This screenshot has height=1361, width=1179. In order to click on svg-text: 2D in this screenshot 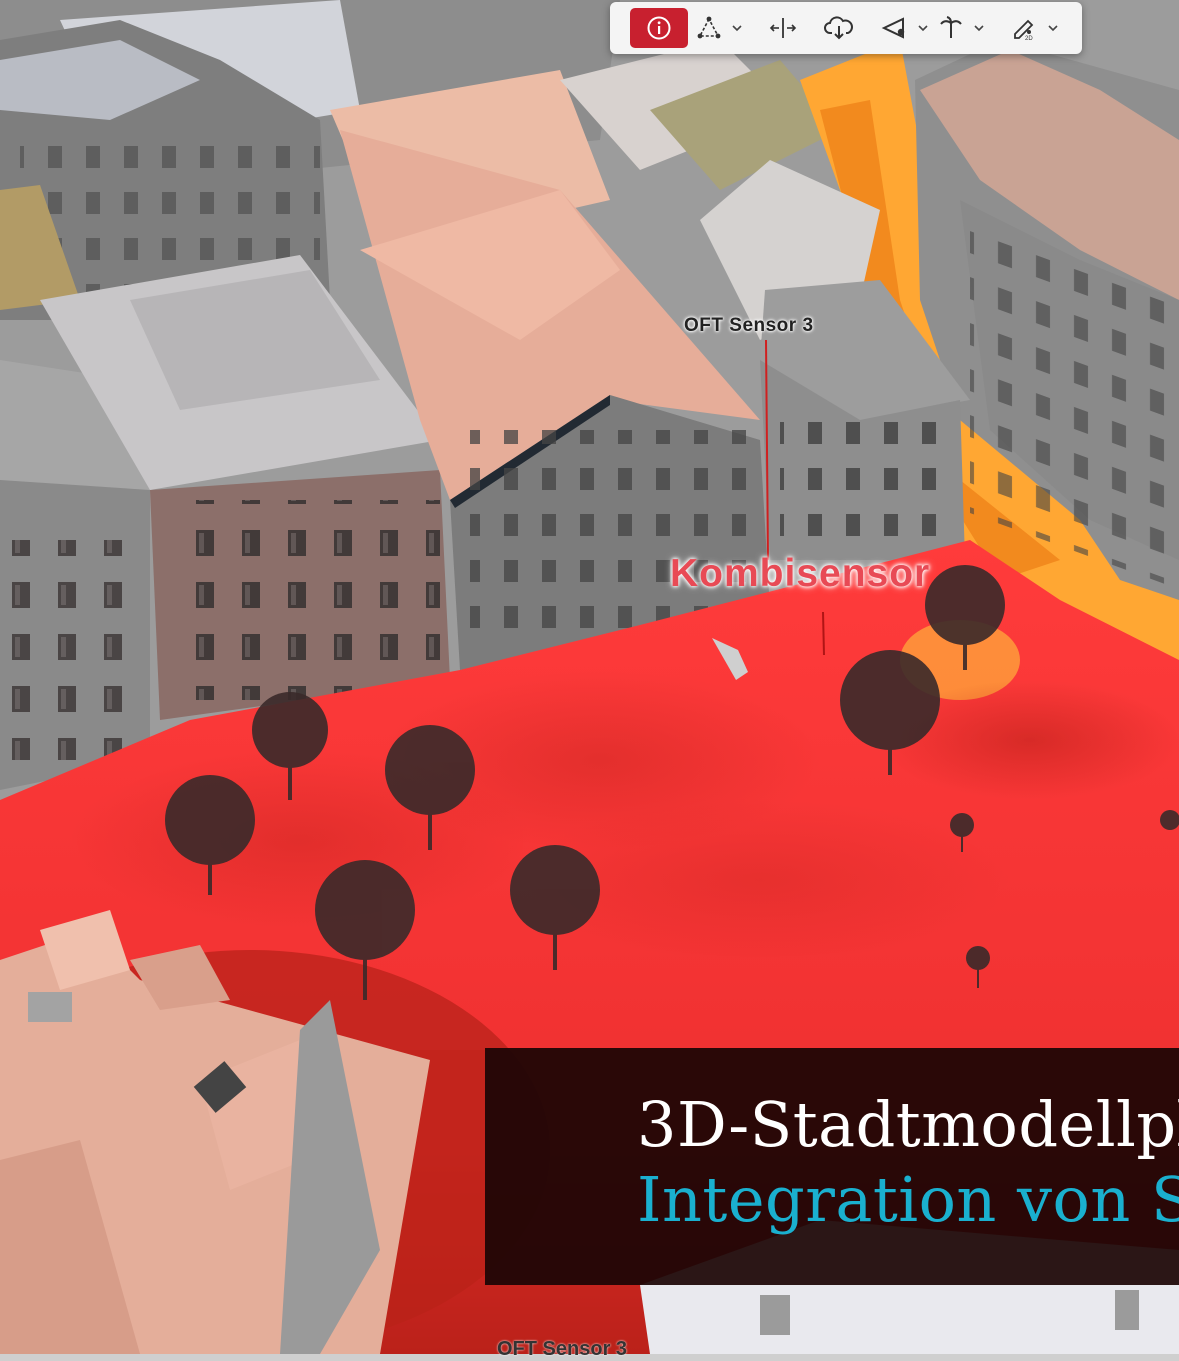, I will do `click(1029, 38)`.